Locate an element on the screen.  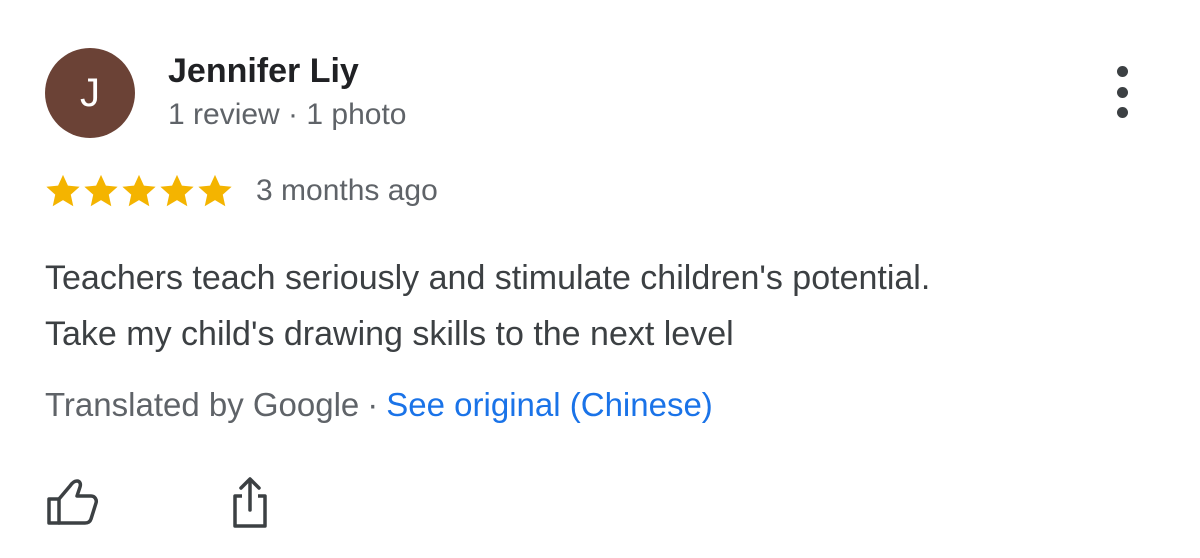
see-original-link: See original (Chinese) is located at coordinates (549, 404).